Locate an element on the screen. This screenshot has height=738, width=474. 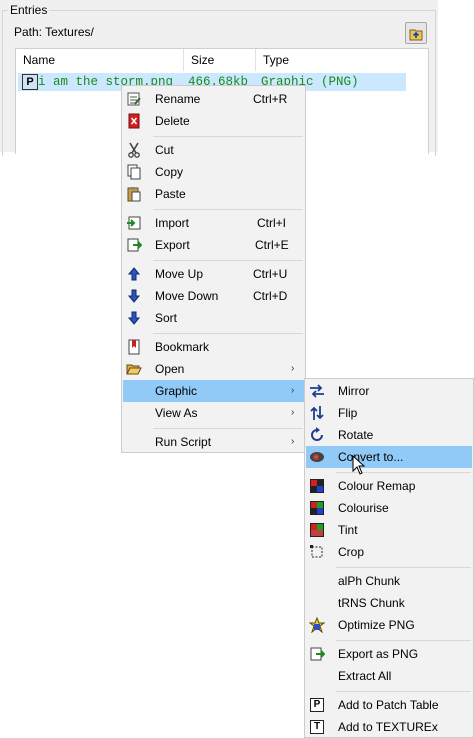
submenu-item-export-as-png: Export as PNG is located at coordinates (389, 654).